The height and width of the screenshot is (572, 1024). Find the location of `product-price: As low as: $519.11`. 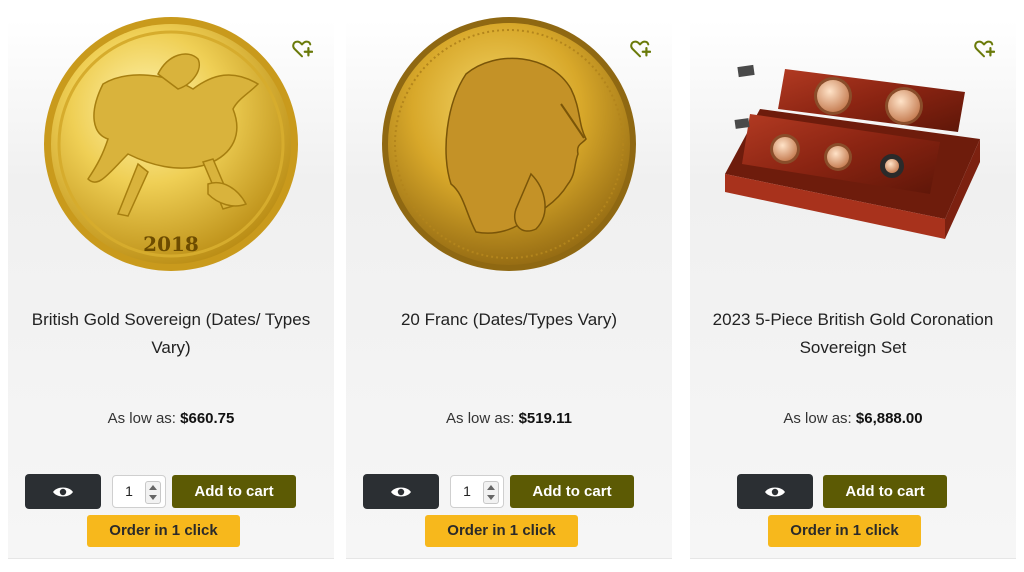

product-price: As low as: $519.11 is located at coordinates (509, 418).